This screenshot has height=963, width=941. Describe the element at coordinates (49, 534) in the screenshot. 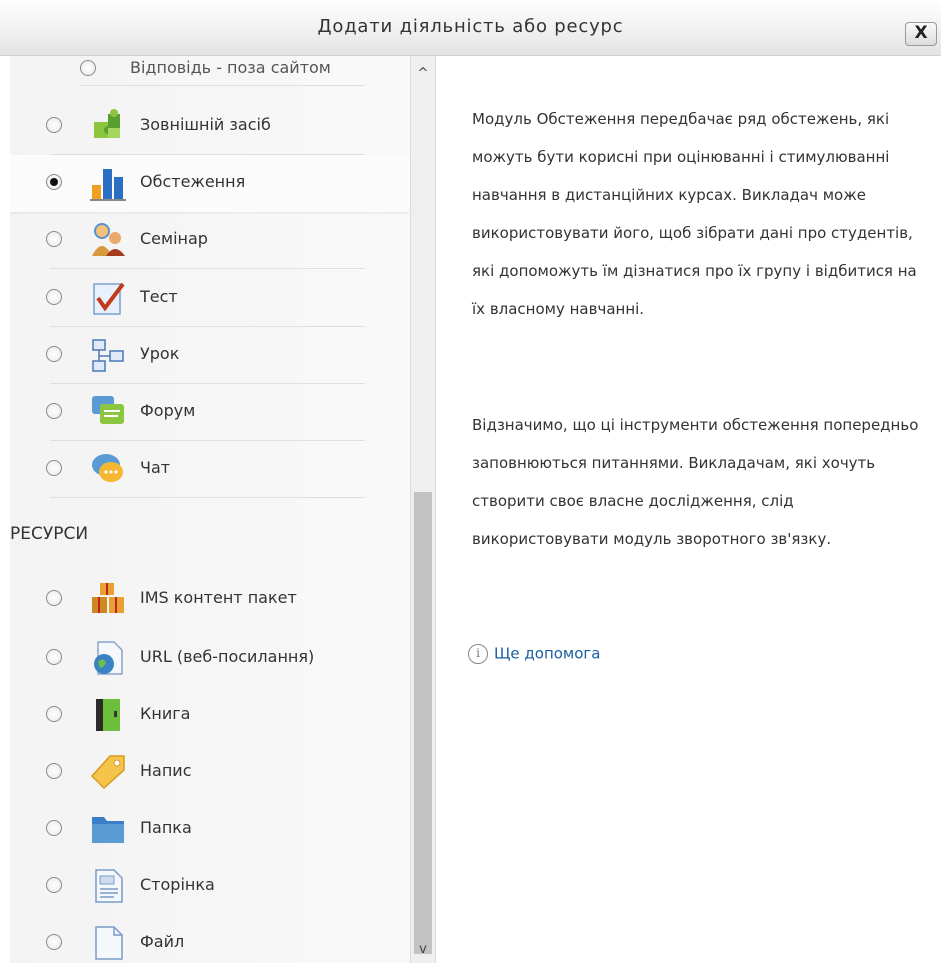

I see `resources-heading: РЕСУРСИ` at that location.